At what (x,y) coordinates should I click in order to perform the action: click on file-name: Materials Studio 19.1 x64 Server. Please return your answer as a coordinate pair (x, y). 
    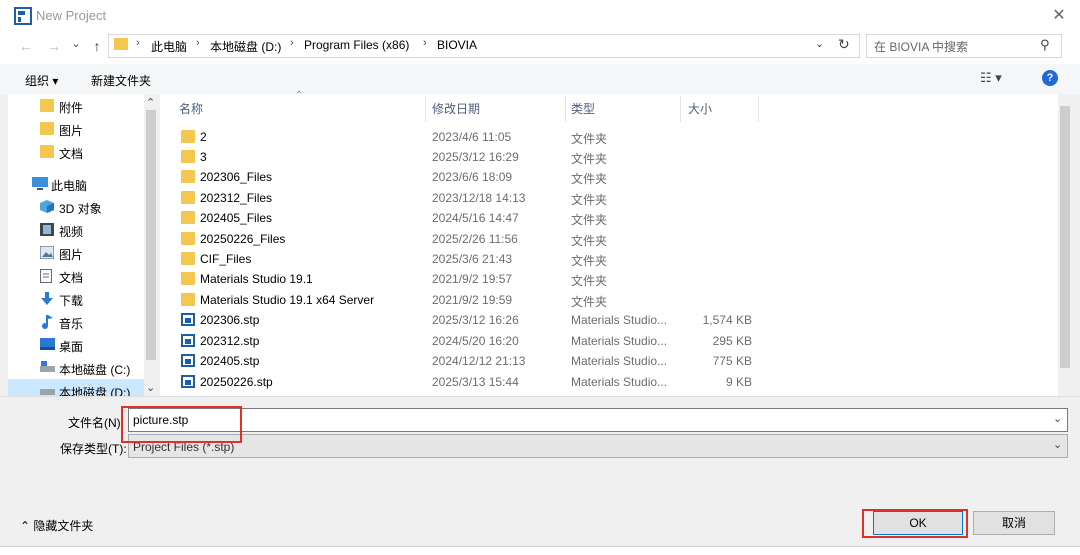
    Looking at the image, I should click on (287, 300).